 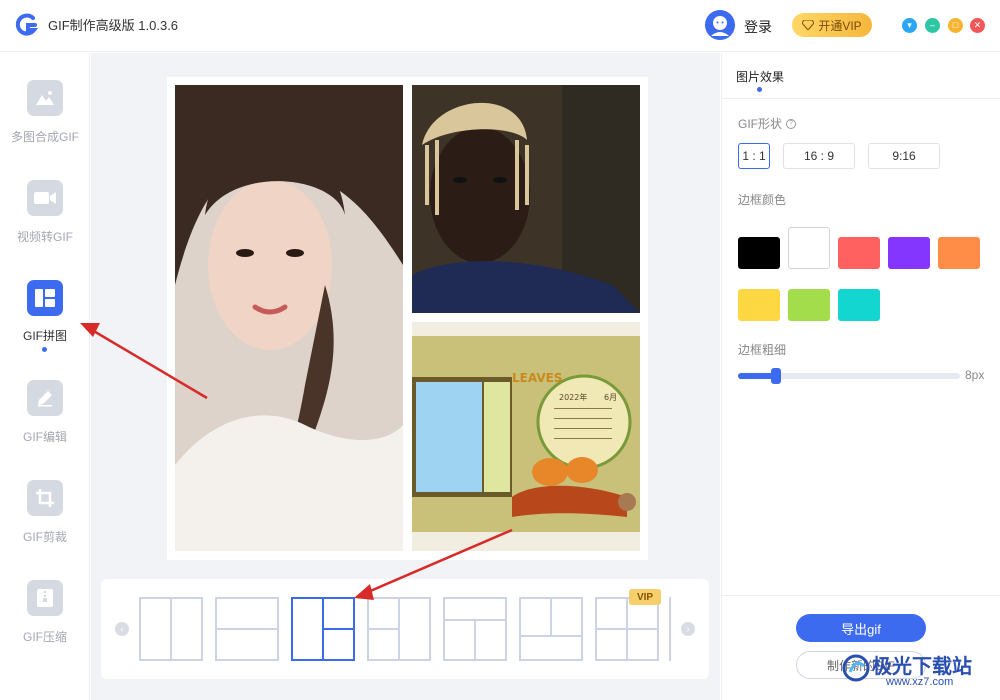 I want to click on zip-file-icon, so click(x=45, y=598).